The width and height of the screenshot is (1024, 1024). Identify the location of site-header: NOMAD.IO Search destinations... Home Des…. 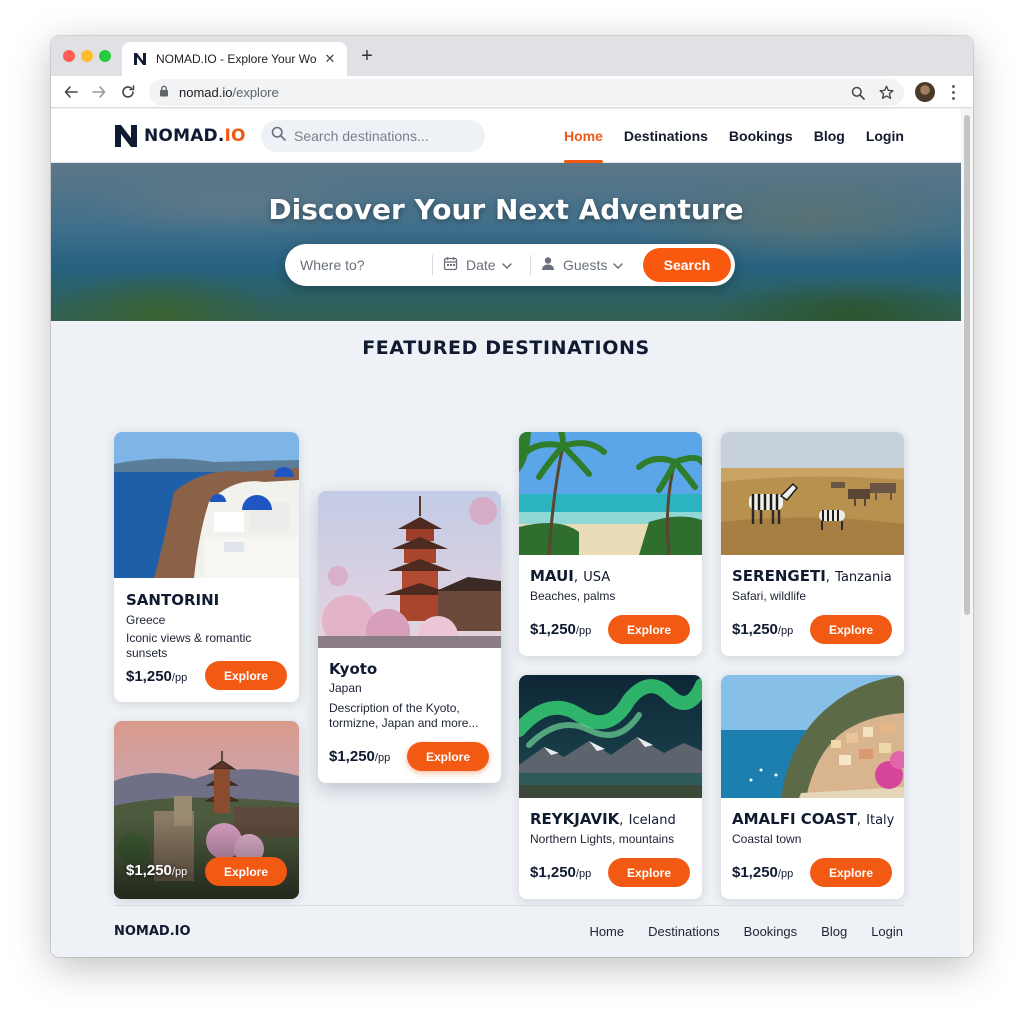
(506, 136).